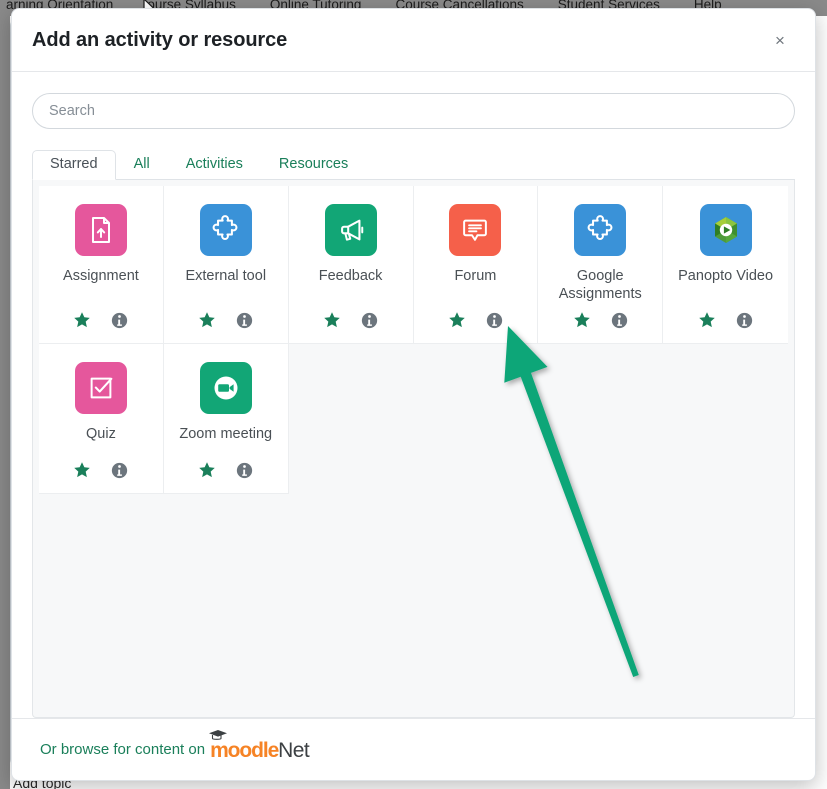  I want to click on chooser-item-label: Google Assignments, so click(600, 285).